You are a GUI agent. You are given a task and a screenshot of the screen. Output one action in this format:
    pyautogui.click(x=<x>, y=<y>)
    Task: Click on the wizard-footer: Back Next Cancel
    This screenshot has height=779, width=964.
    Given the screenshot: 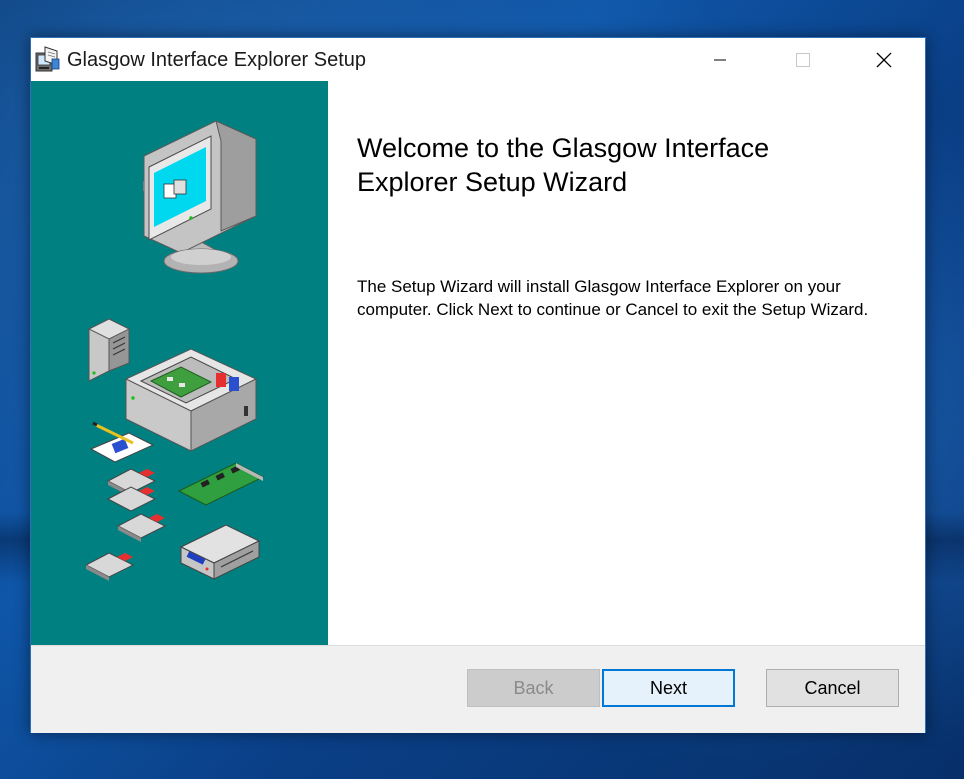 What is the action you would take?
    pyautogui.click(x=478, y=689)
    